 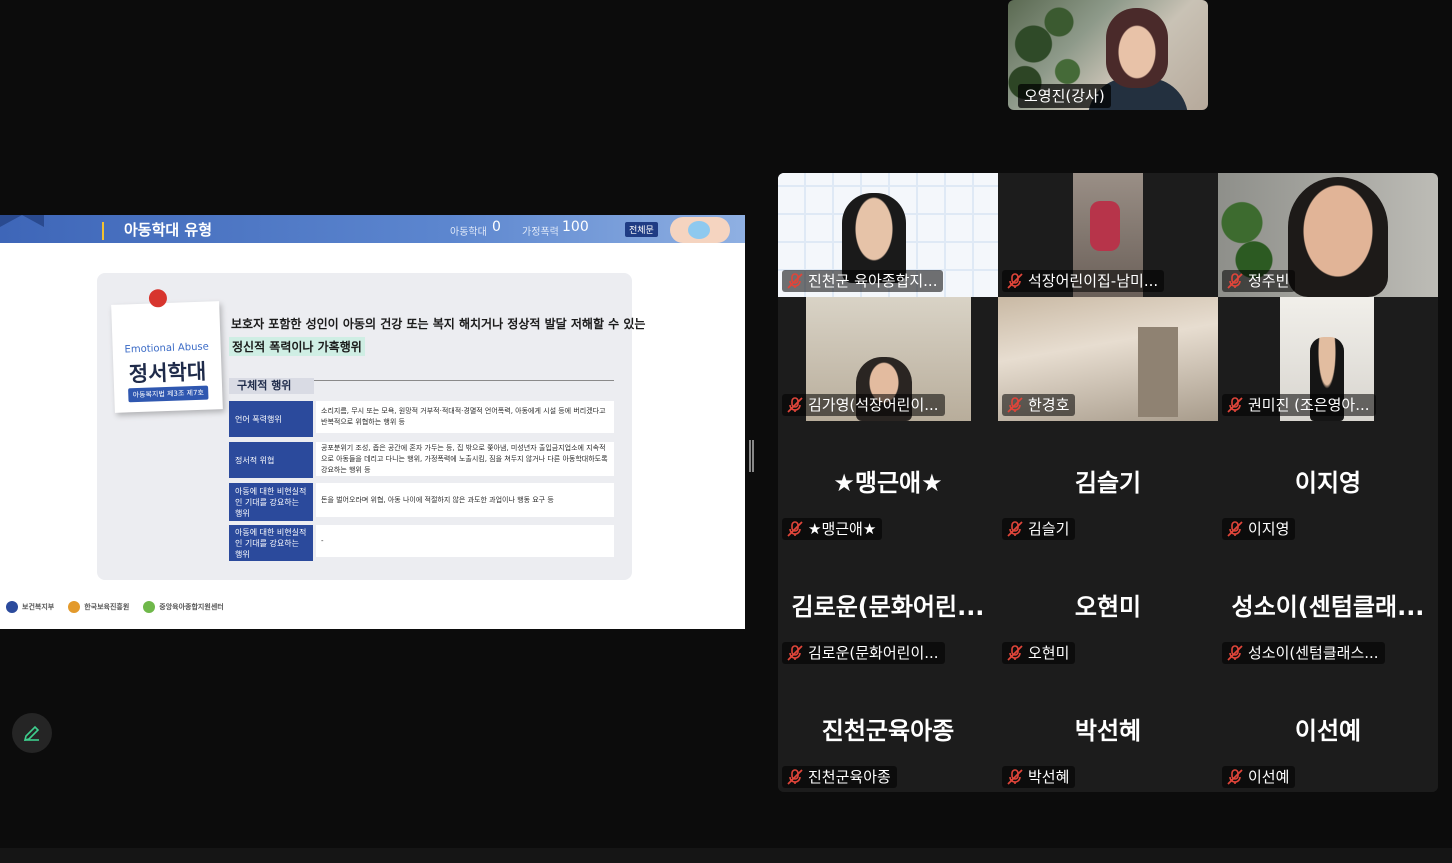 I want to click on participant-tile: 박선혜 박선혜, so click(x=1108, y=730).